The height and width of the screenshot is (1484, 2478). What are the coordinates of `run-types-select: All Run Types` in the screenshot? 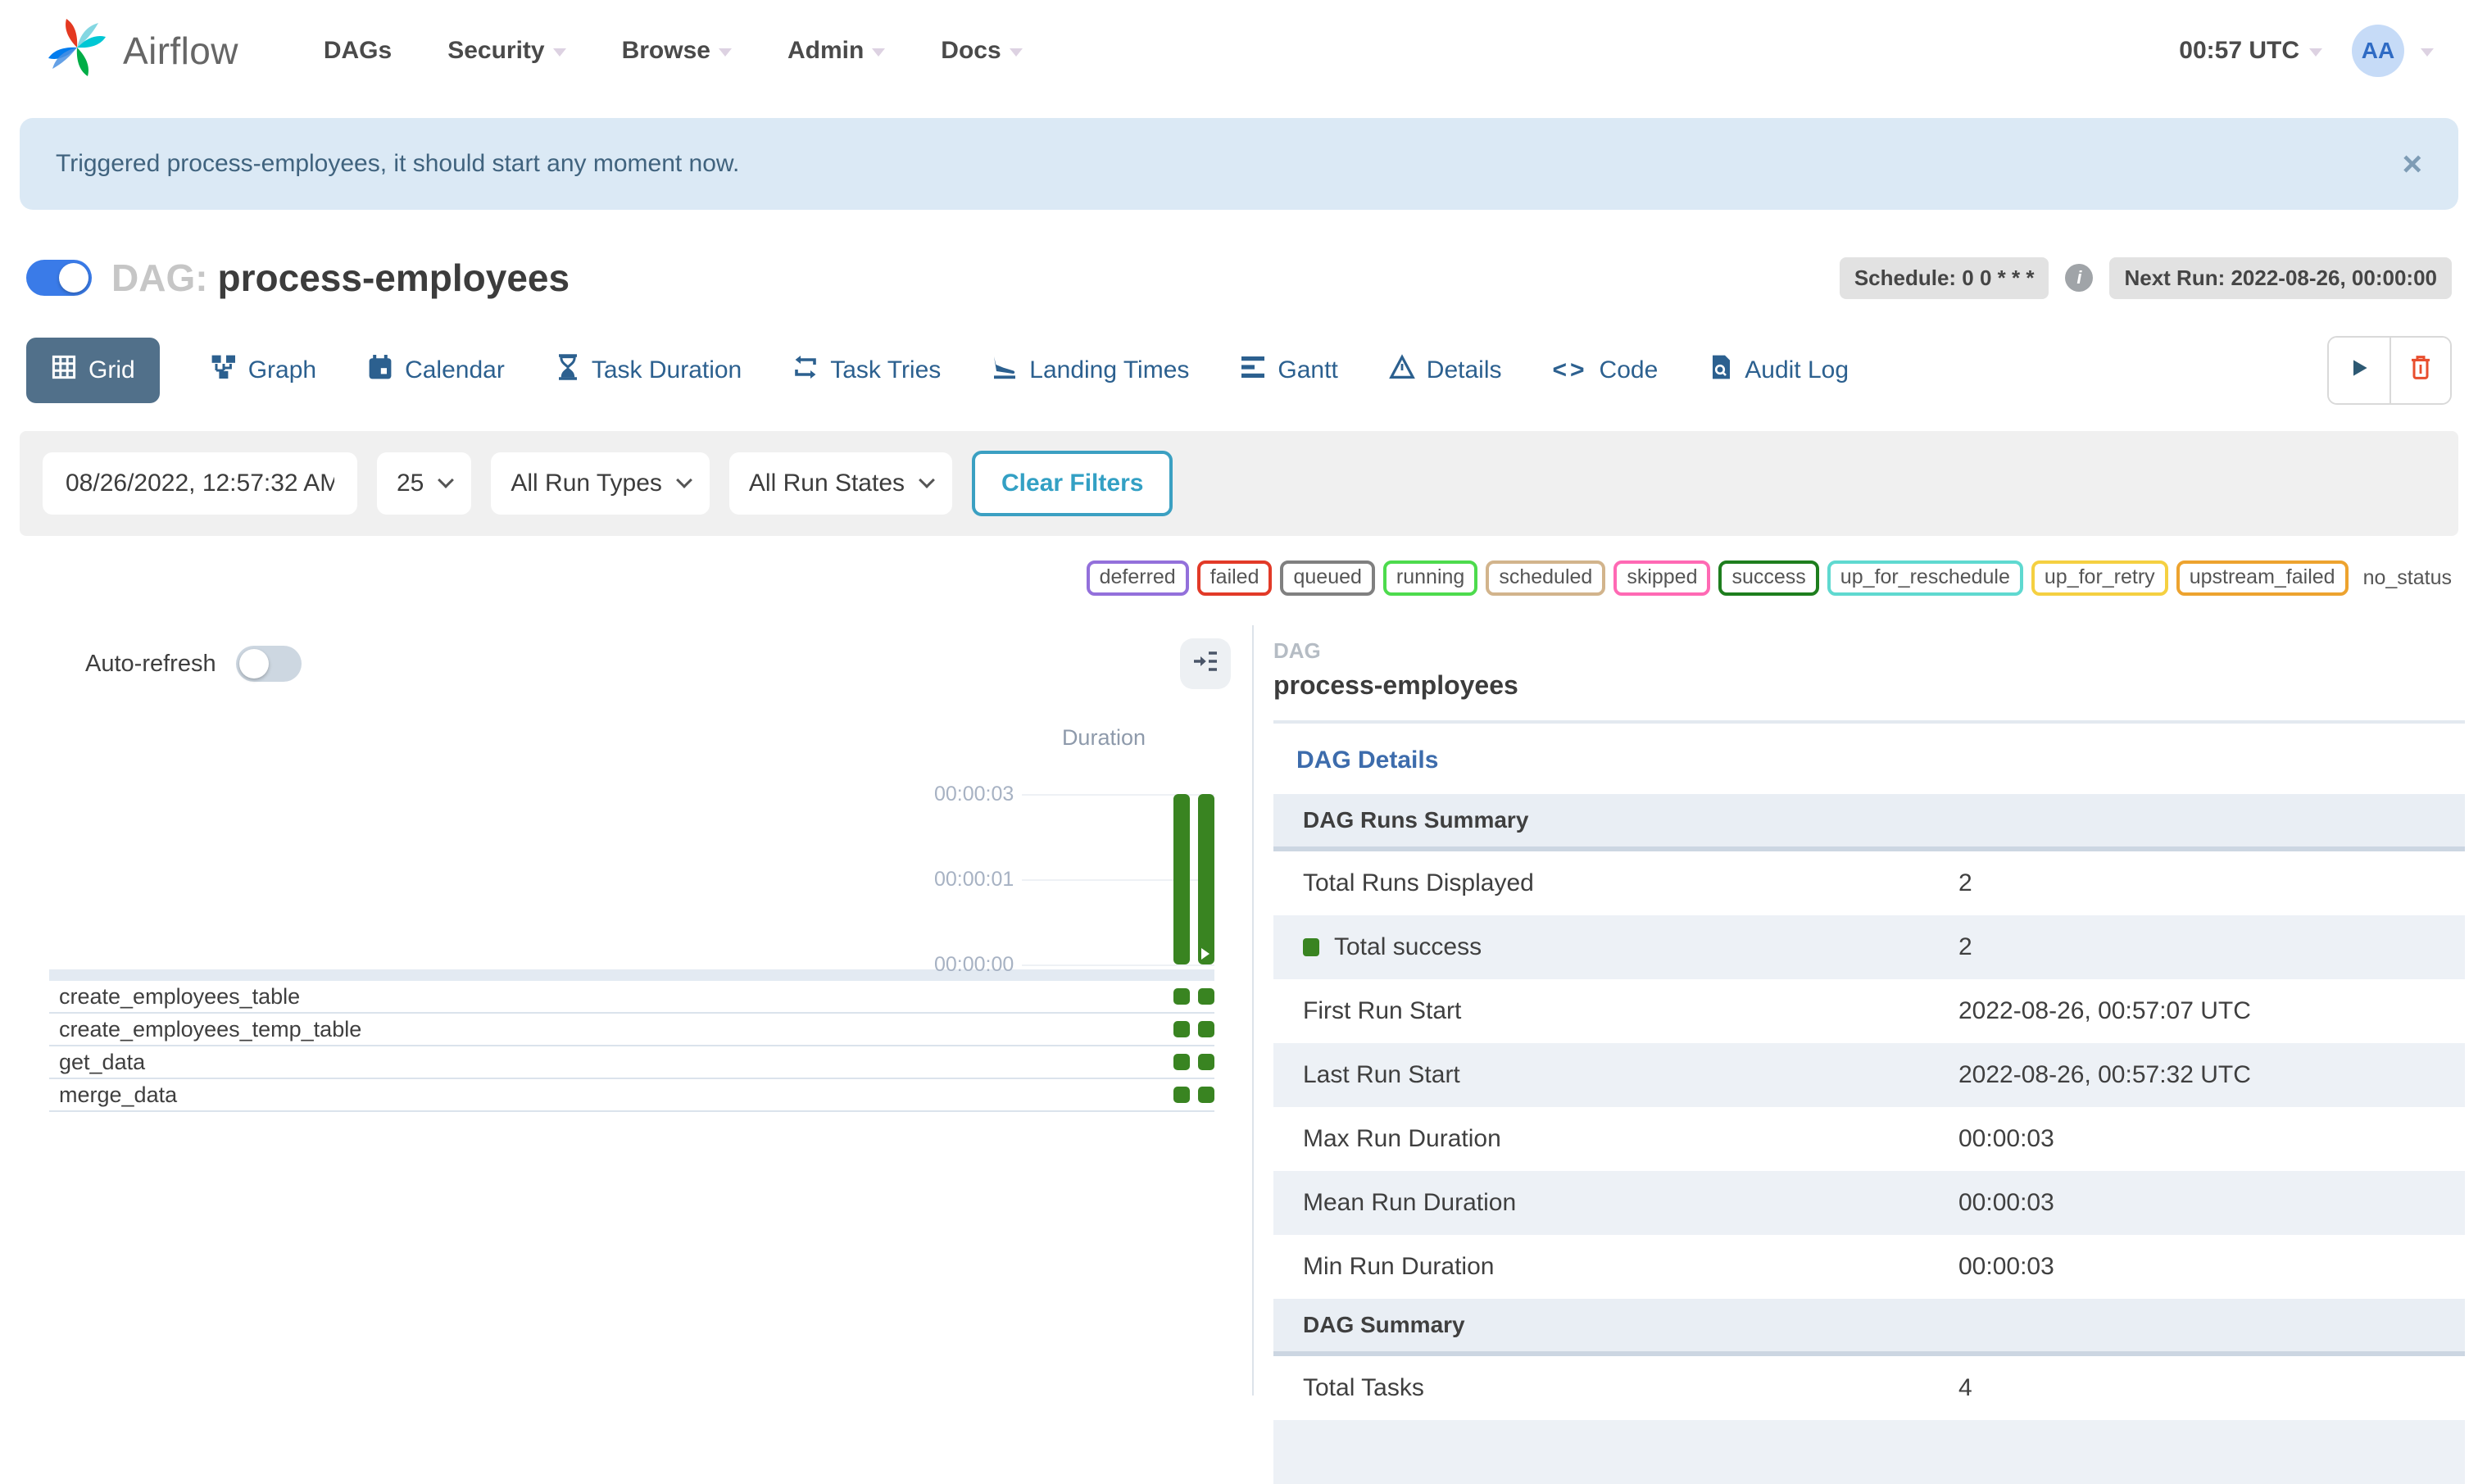 It's located at (600, 483).